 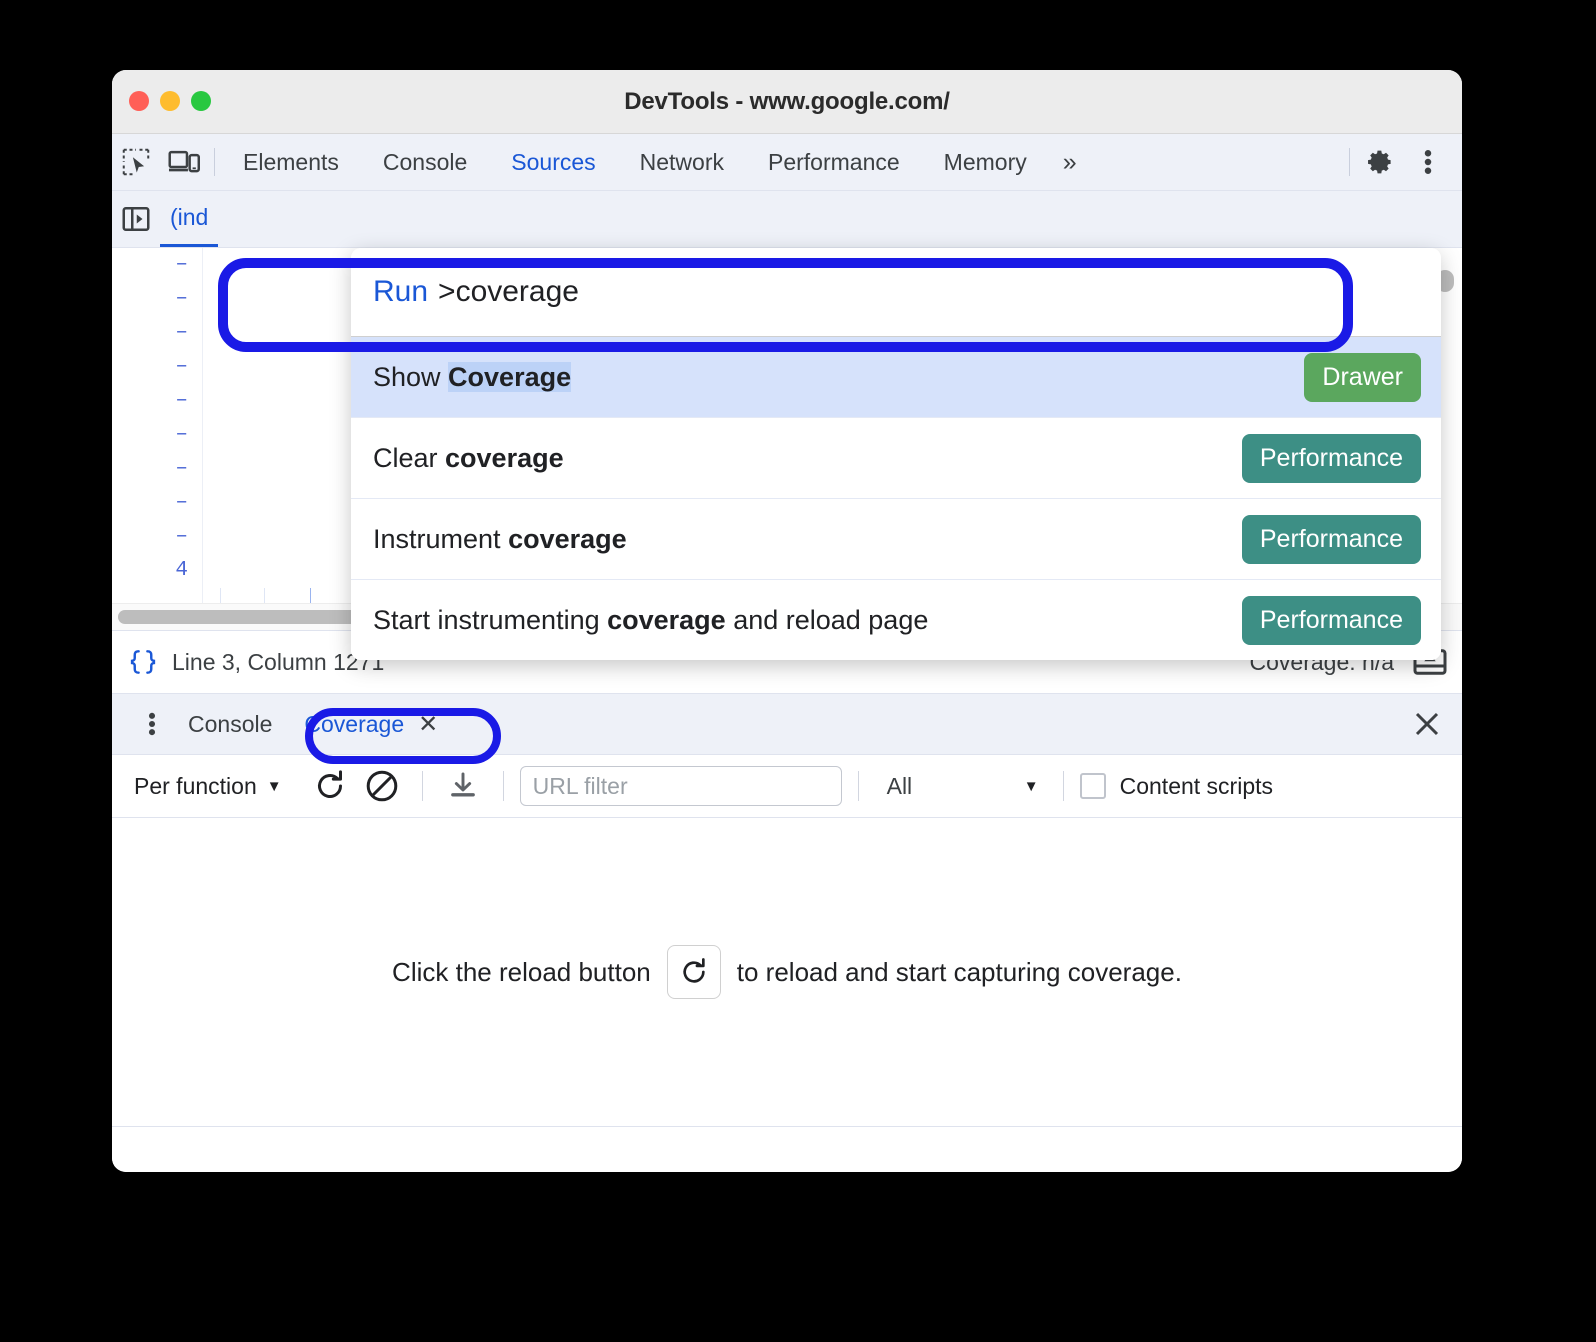 What do you see at coordinates (230, 724) in the screenshot?
I see `drawer-tab-console: Console` at bounding box center [230, 724].